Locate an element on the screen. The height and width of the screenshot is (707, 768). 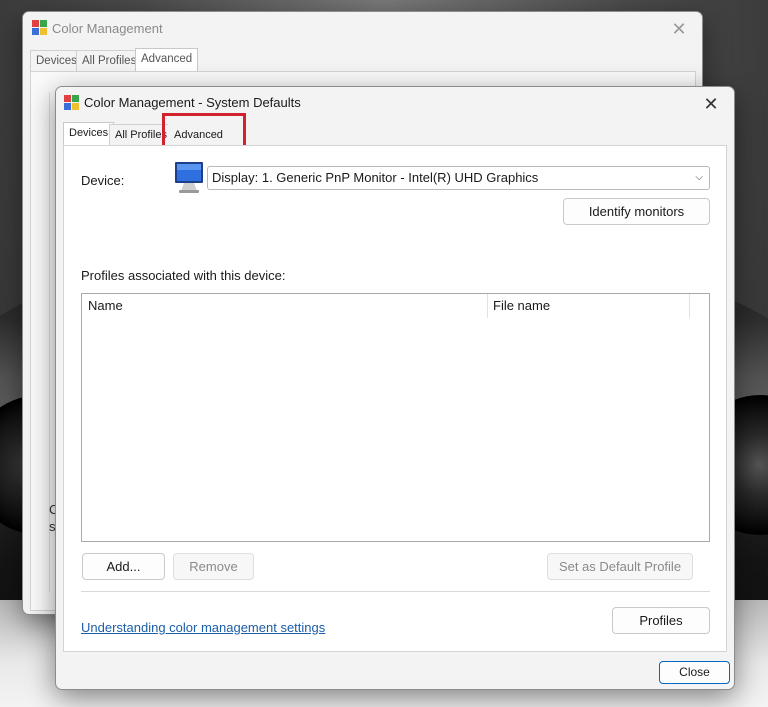
chevron-down-icon: ⌵ is located at coordinates (699, 177).